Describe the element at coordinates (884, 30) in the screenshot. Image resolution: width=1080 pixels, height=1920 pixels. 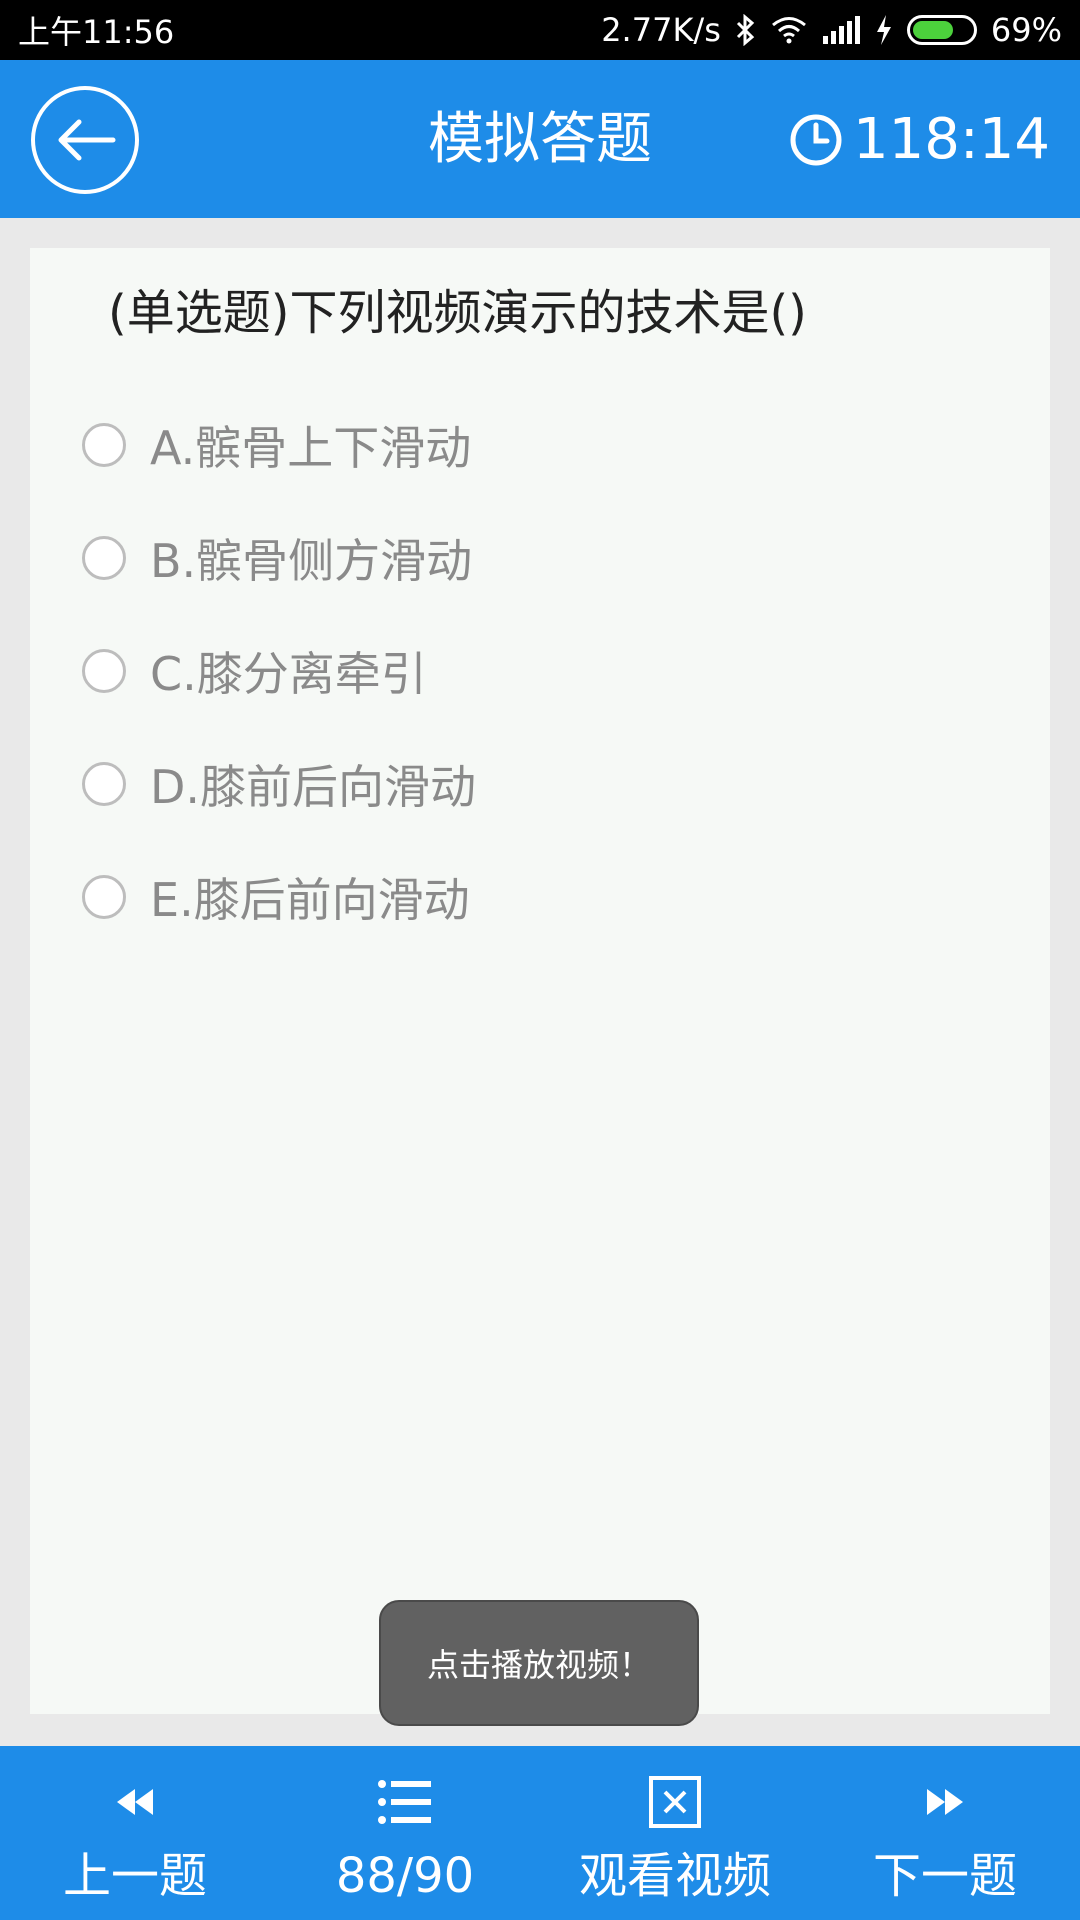
I see `charging-icon` at that location.